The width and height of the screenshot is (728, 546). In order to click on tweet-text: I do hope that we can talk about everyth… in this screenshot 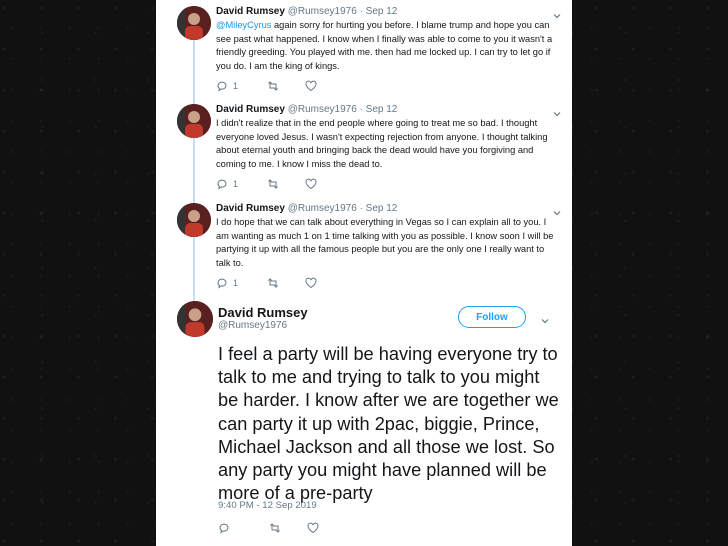, I will do `click(385, 242)`.